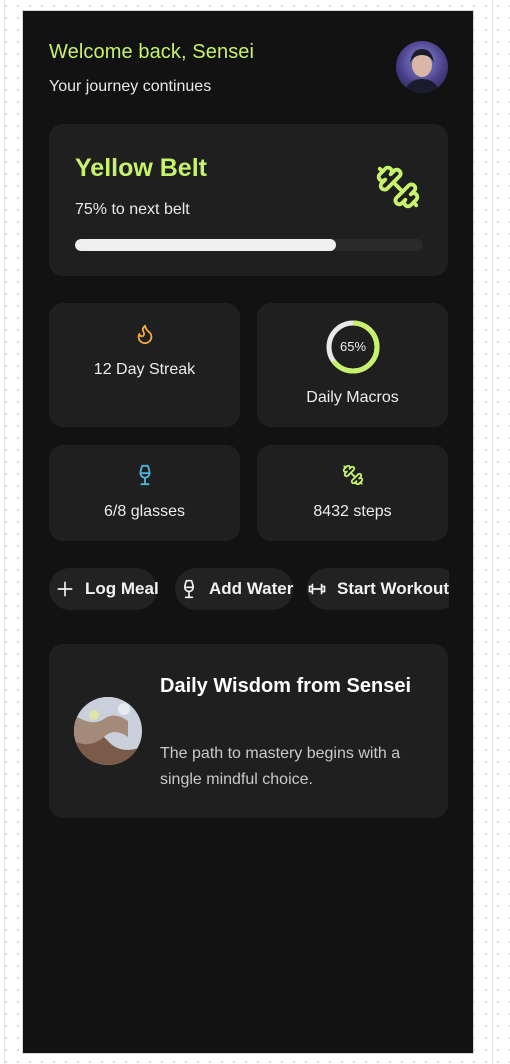  What do you see at coordinates (205, 245) in the screenshot?
I see `belt-progress-fill` at bounding box center [205, 245].